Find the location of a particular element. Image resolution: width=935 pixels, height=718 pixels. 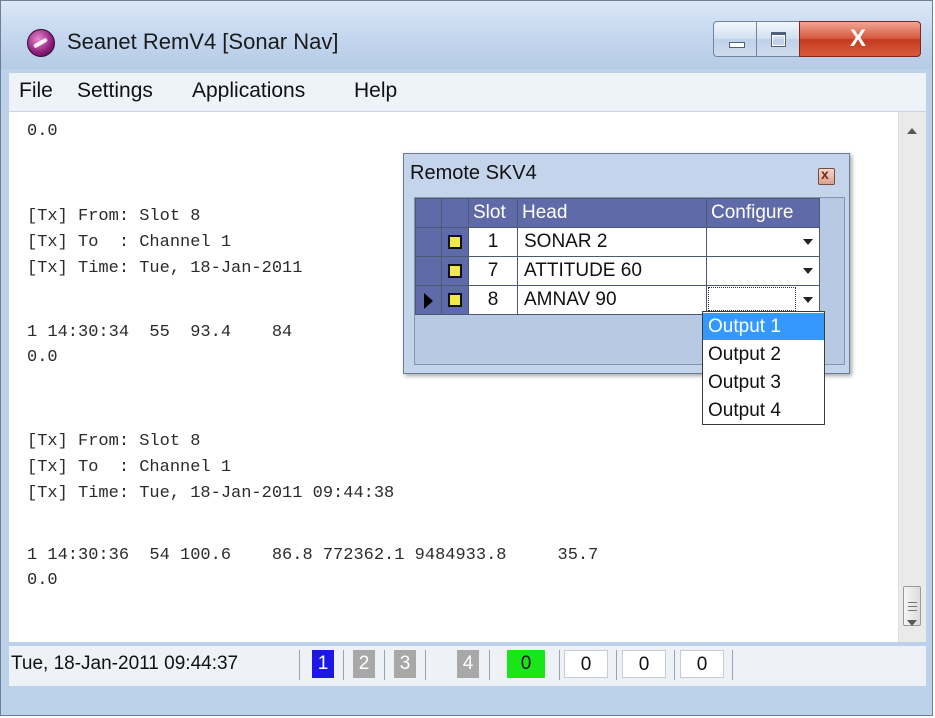

head-cell: ATTITUDE 60 is located at coordinates (612, 271).